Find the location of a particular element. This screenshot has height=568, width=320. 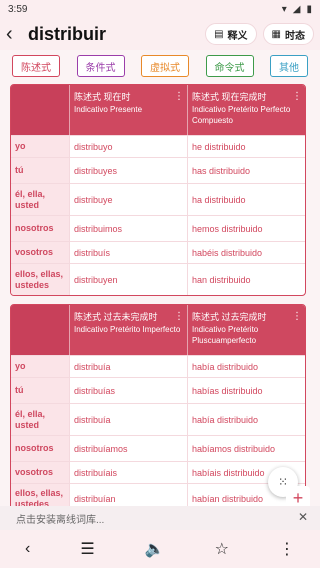

tab-conditional: 条件式 is located at coordinates (100, 66).